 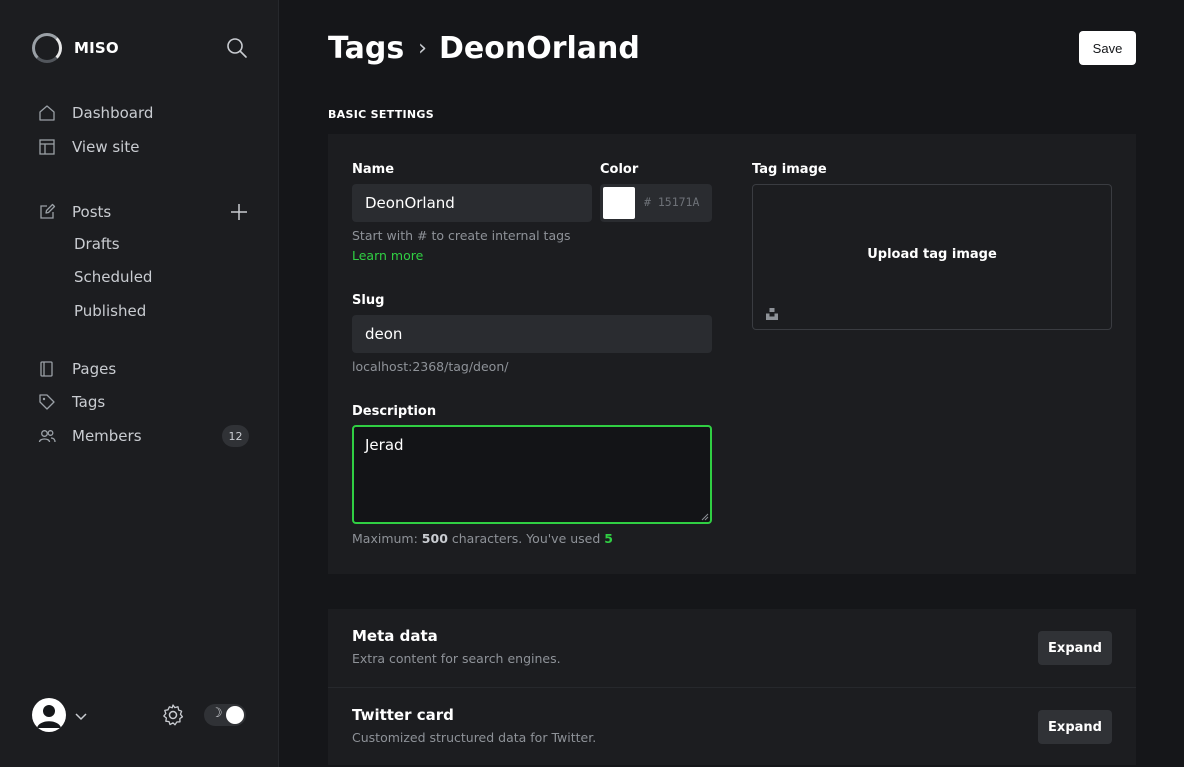 What do you see at coordinates (47, 369) in the screenshot?
I see `page-icon` at bounding box center [47, 369].